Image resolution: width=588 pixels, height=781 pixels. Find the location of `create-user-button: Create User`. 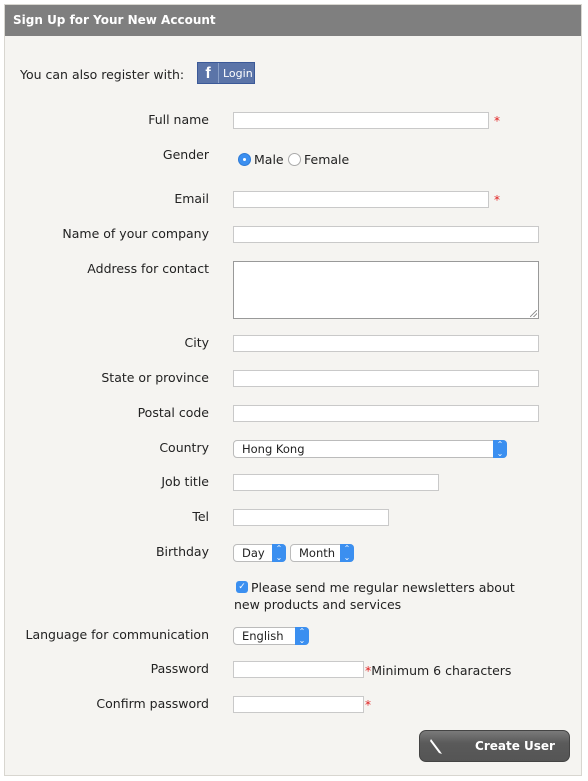

create-user-button: Create User is located at coordinates (494, 746).